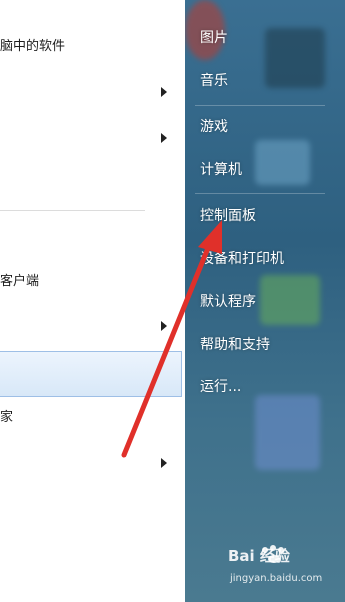  Describe the element at coordinates (6, 418) in the screenshot. I see `program-item-home: 家` at that location.